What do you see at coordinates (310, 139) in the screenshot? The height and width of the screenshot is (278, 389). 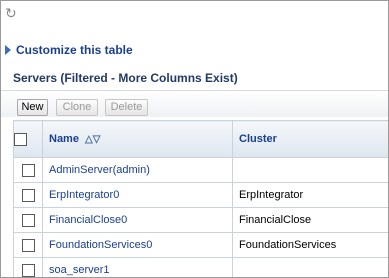 I see `column-header-cluster: Cluster` at bounding box center [310, 139].